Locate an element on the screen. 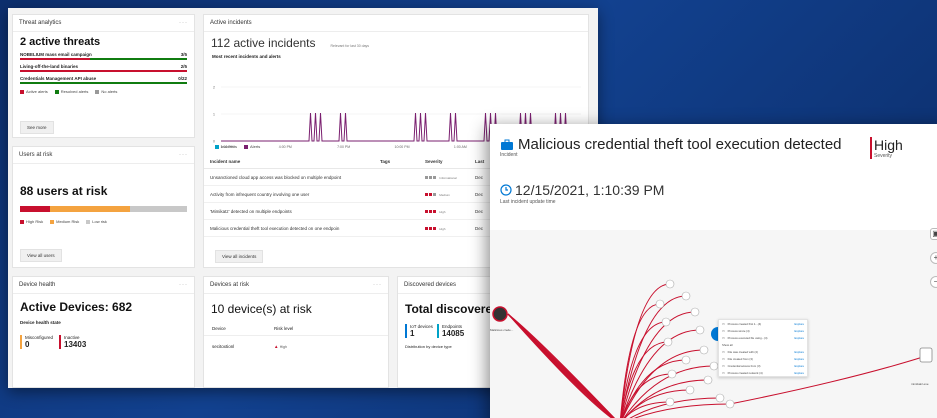 This screenshot has width=937, height=418. active-threats-title: 2 active threats is located at coordinates (60, 42).